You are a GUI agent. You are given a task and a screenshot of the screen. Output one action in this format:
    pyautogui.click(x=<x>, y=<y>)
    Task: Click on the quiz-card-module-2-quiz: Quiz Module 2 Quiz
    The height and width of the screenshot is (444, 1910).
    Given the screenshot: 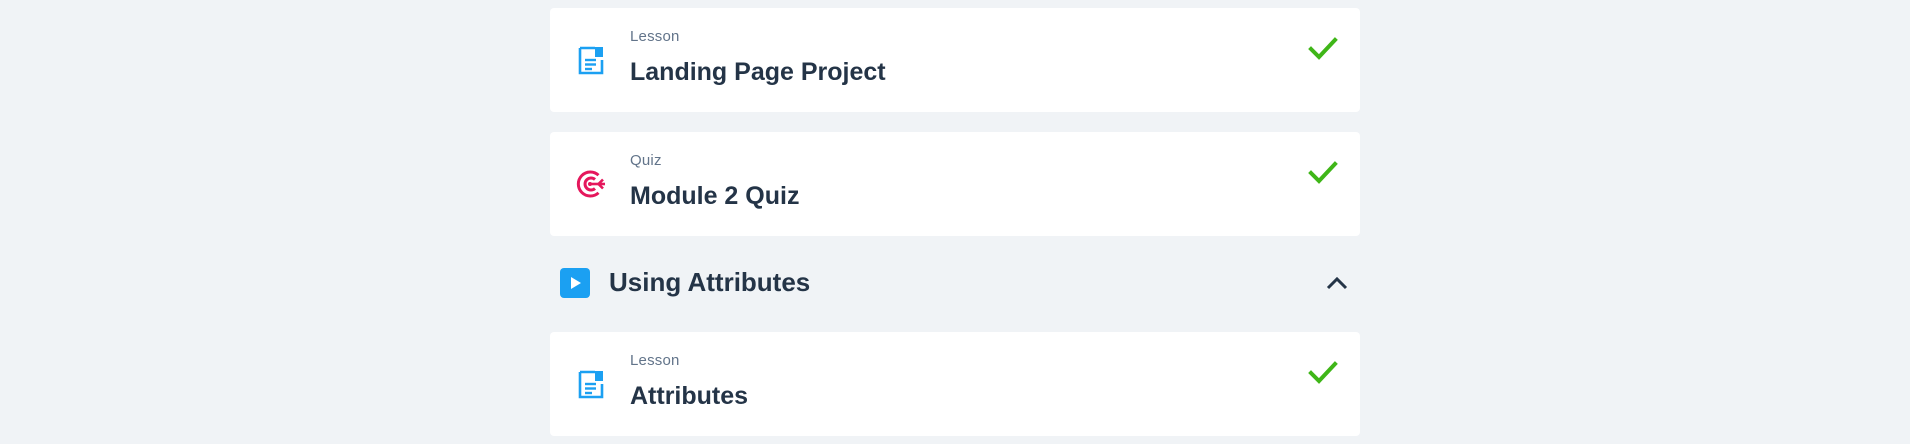 What is the action you would take?
    pyautogui.click(x=955, y=184)
    